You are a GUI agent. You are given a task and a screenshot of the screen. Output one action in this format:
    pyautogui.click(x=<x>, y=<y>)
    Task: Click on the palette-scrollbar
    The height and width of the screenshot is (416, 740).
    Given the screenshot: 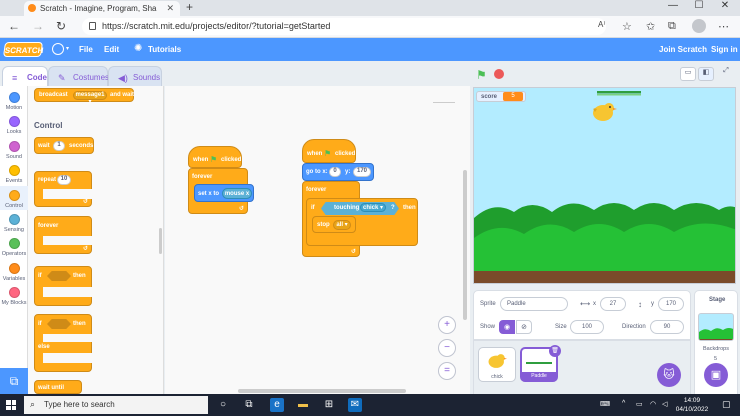 What is the action you would take?
    pyautogui.click(x=160, y=241)
    